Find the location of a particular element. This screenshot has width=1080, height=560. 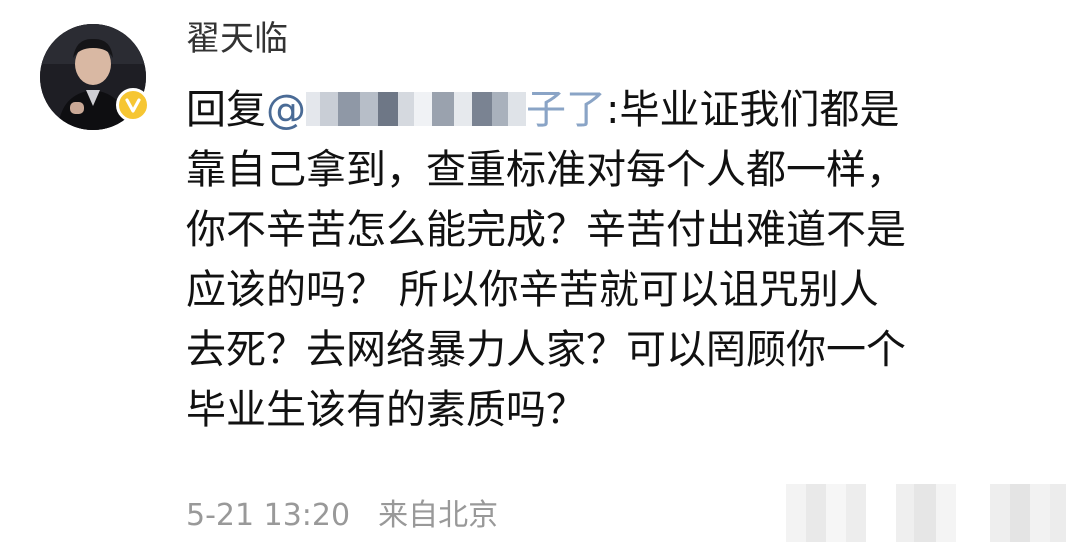

mention-tail: 子了 is located at coordinates (566, 110).